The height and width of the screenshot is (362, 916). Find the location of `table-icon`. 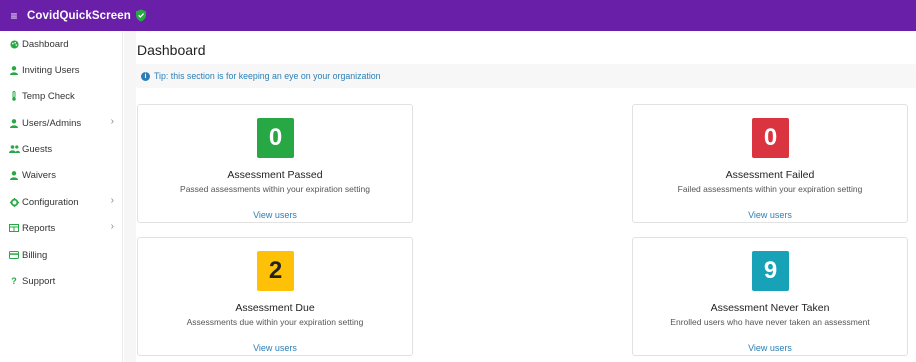

table-icon is located at coordinates (10, 228).